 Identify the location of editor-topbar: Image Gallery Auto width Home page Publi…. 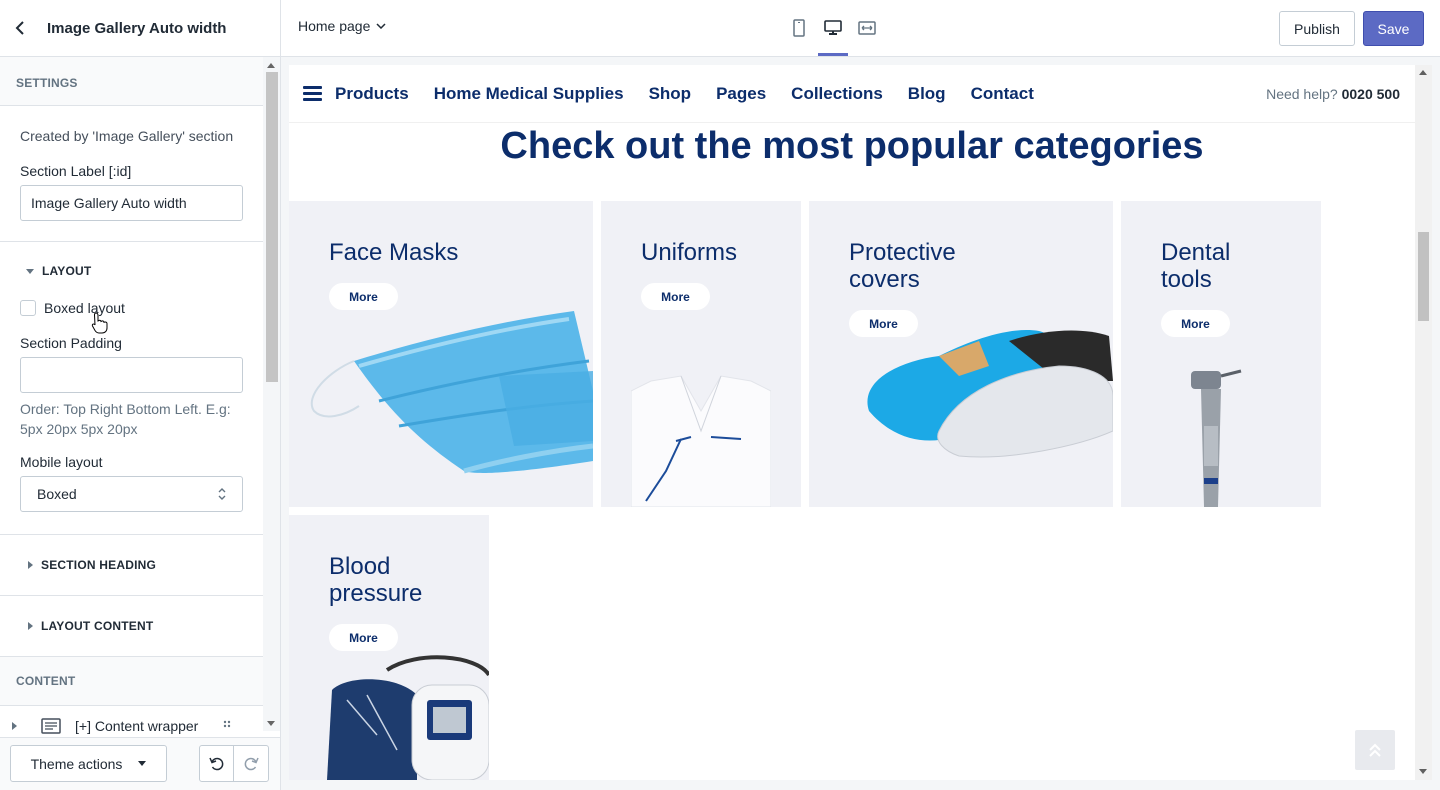
(720, 28).